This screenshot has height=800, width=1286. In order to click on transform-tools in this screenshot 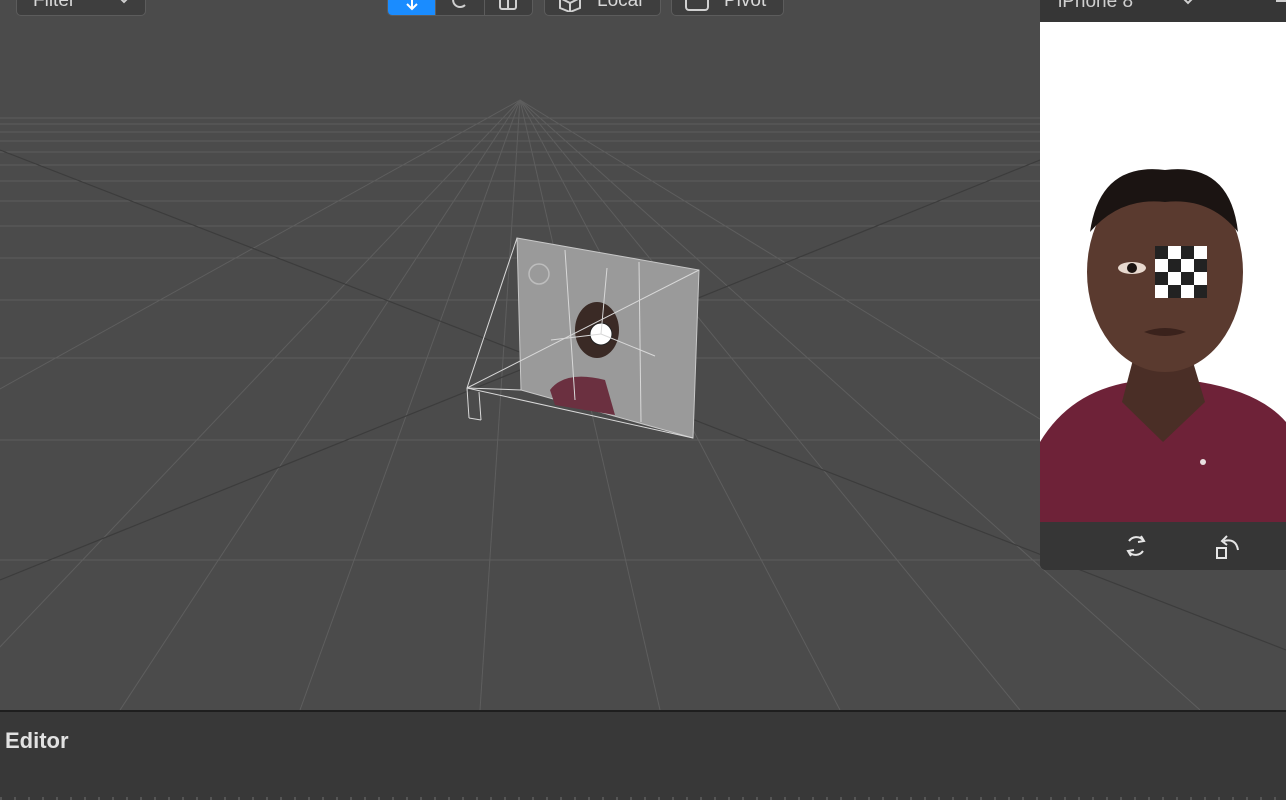, I will do `click(460, 8)`.